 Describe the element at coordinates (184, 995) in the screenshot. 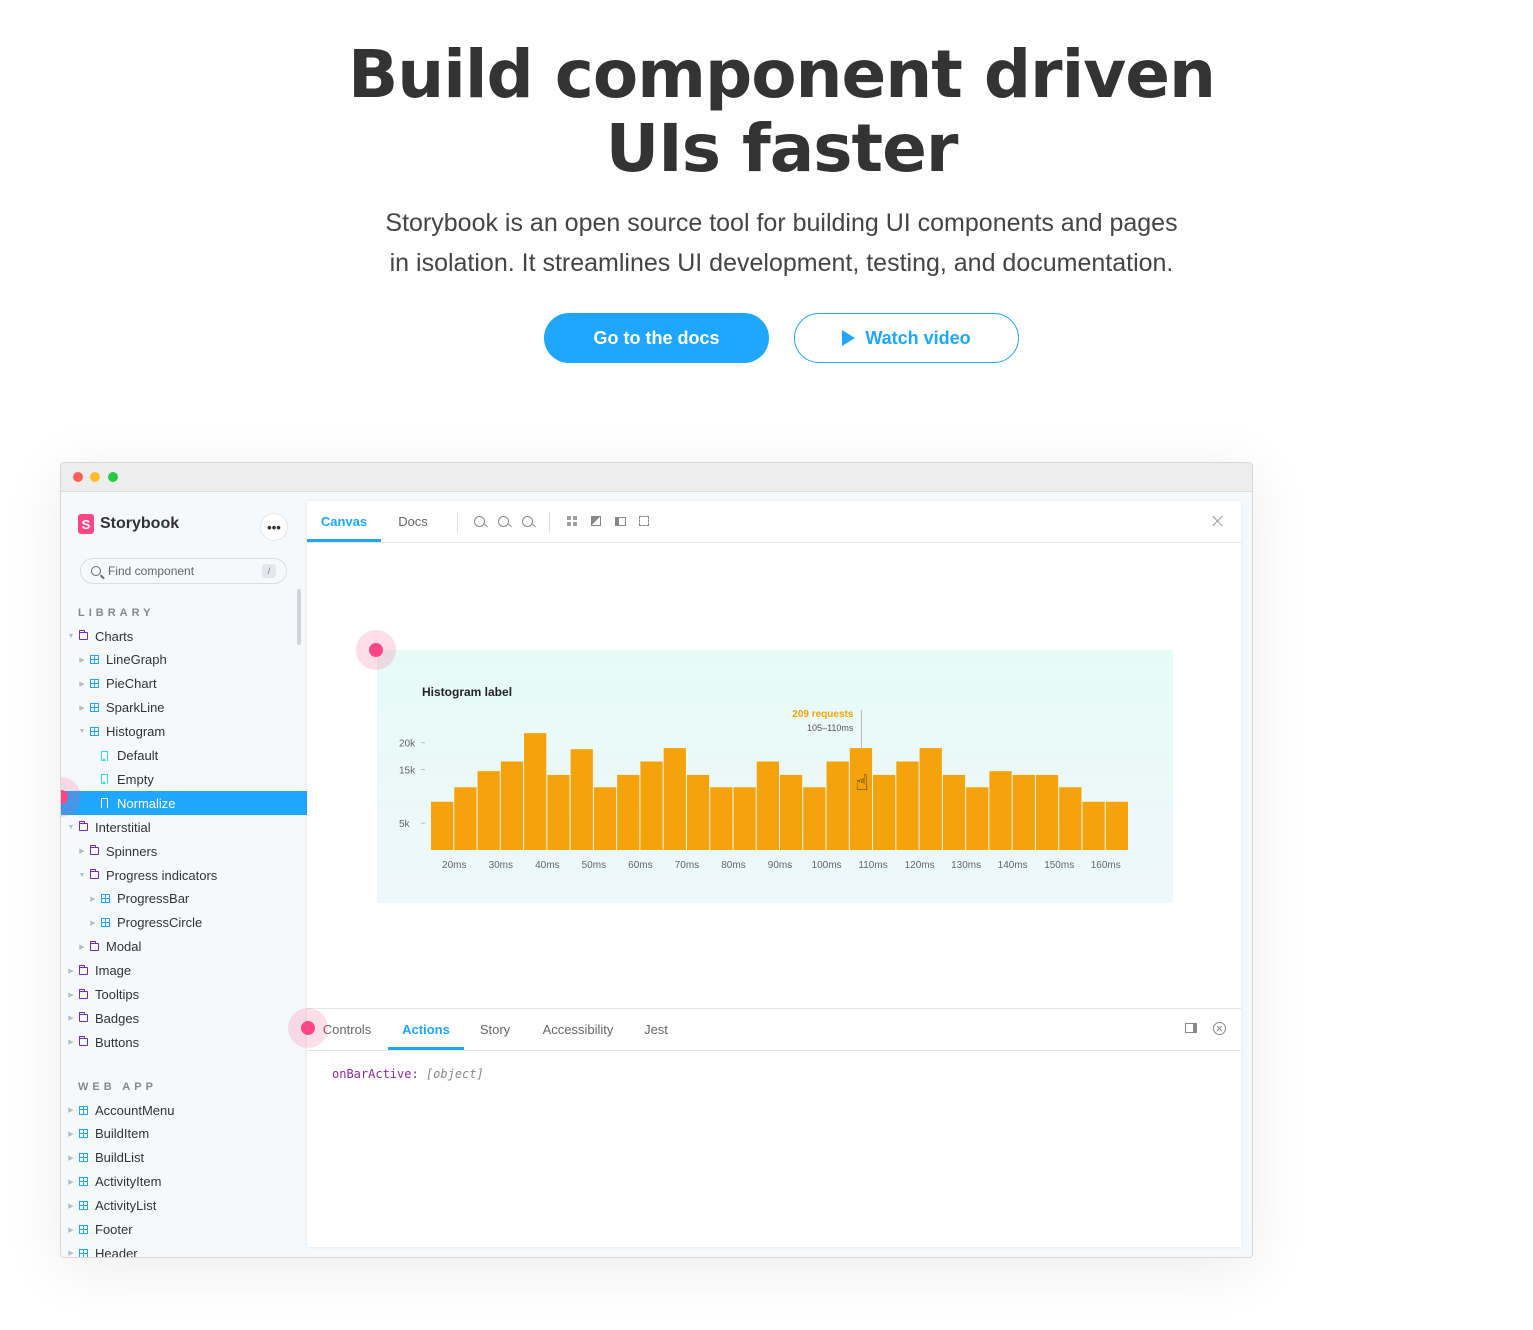

I see `sidebar-item-tooltips: ▶ Tooltips` at that location.